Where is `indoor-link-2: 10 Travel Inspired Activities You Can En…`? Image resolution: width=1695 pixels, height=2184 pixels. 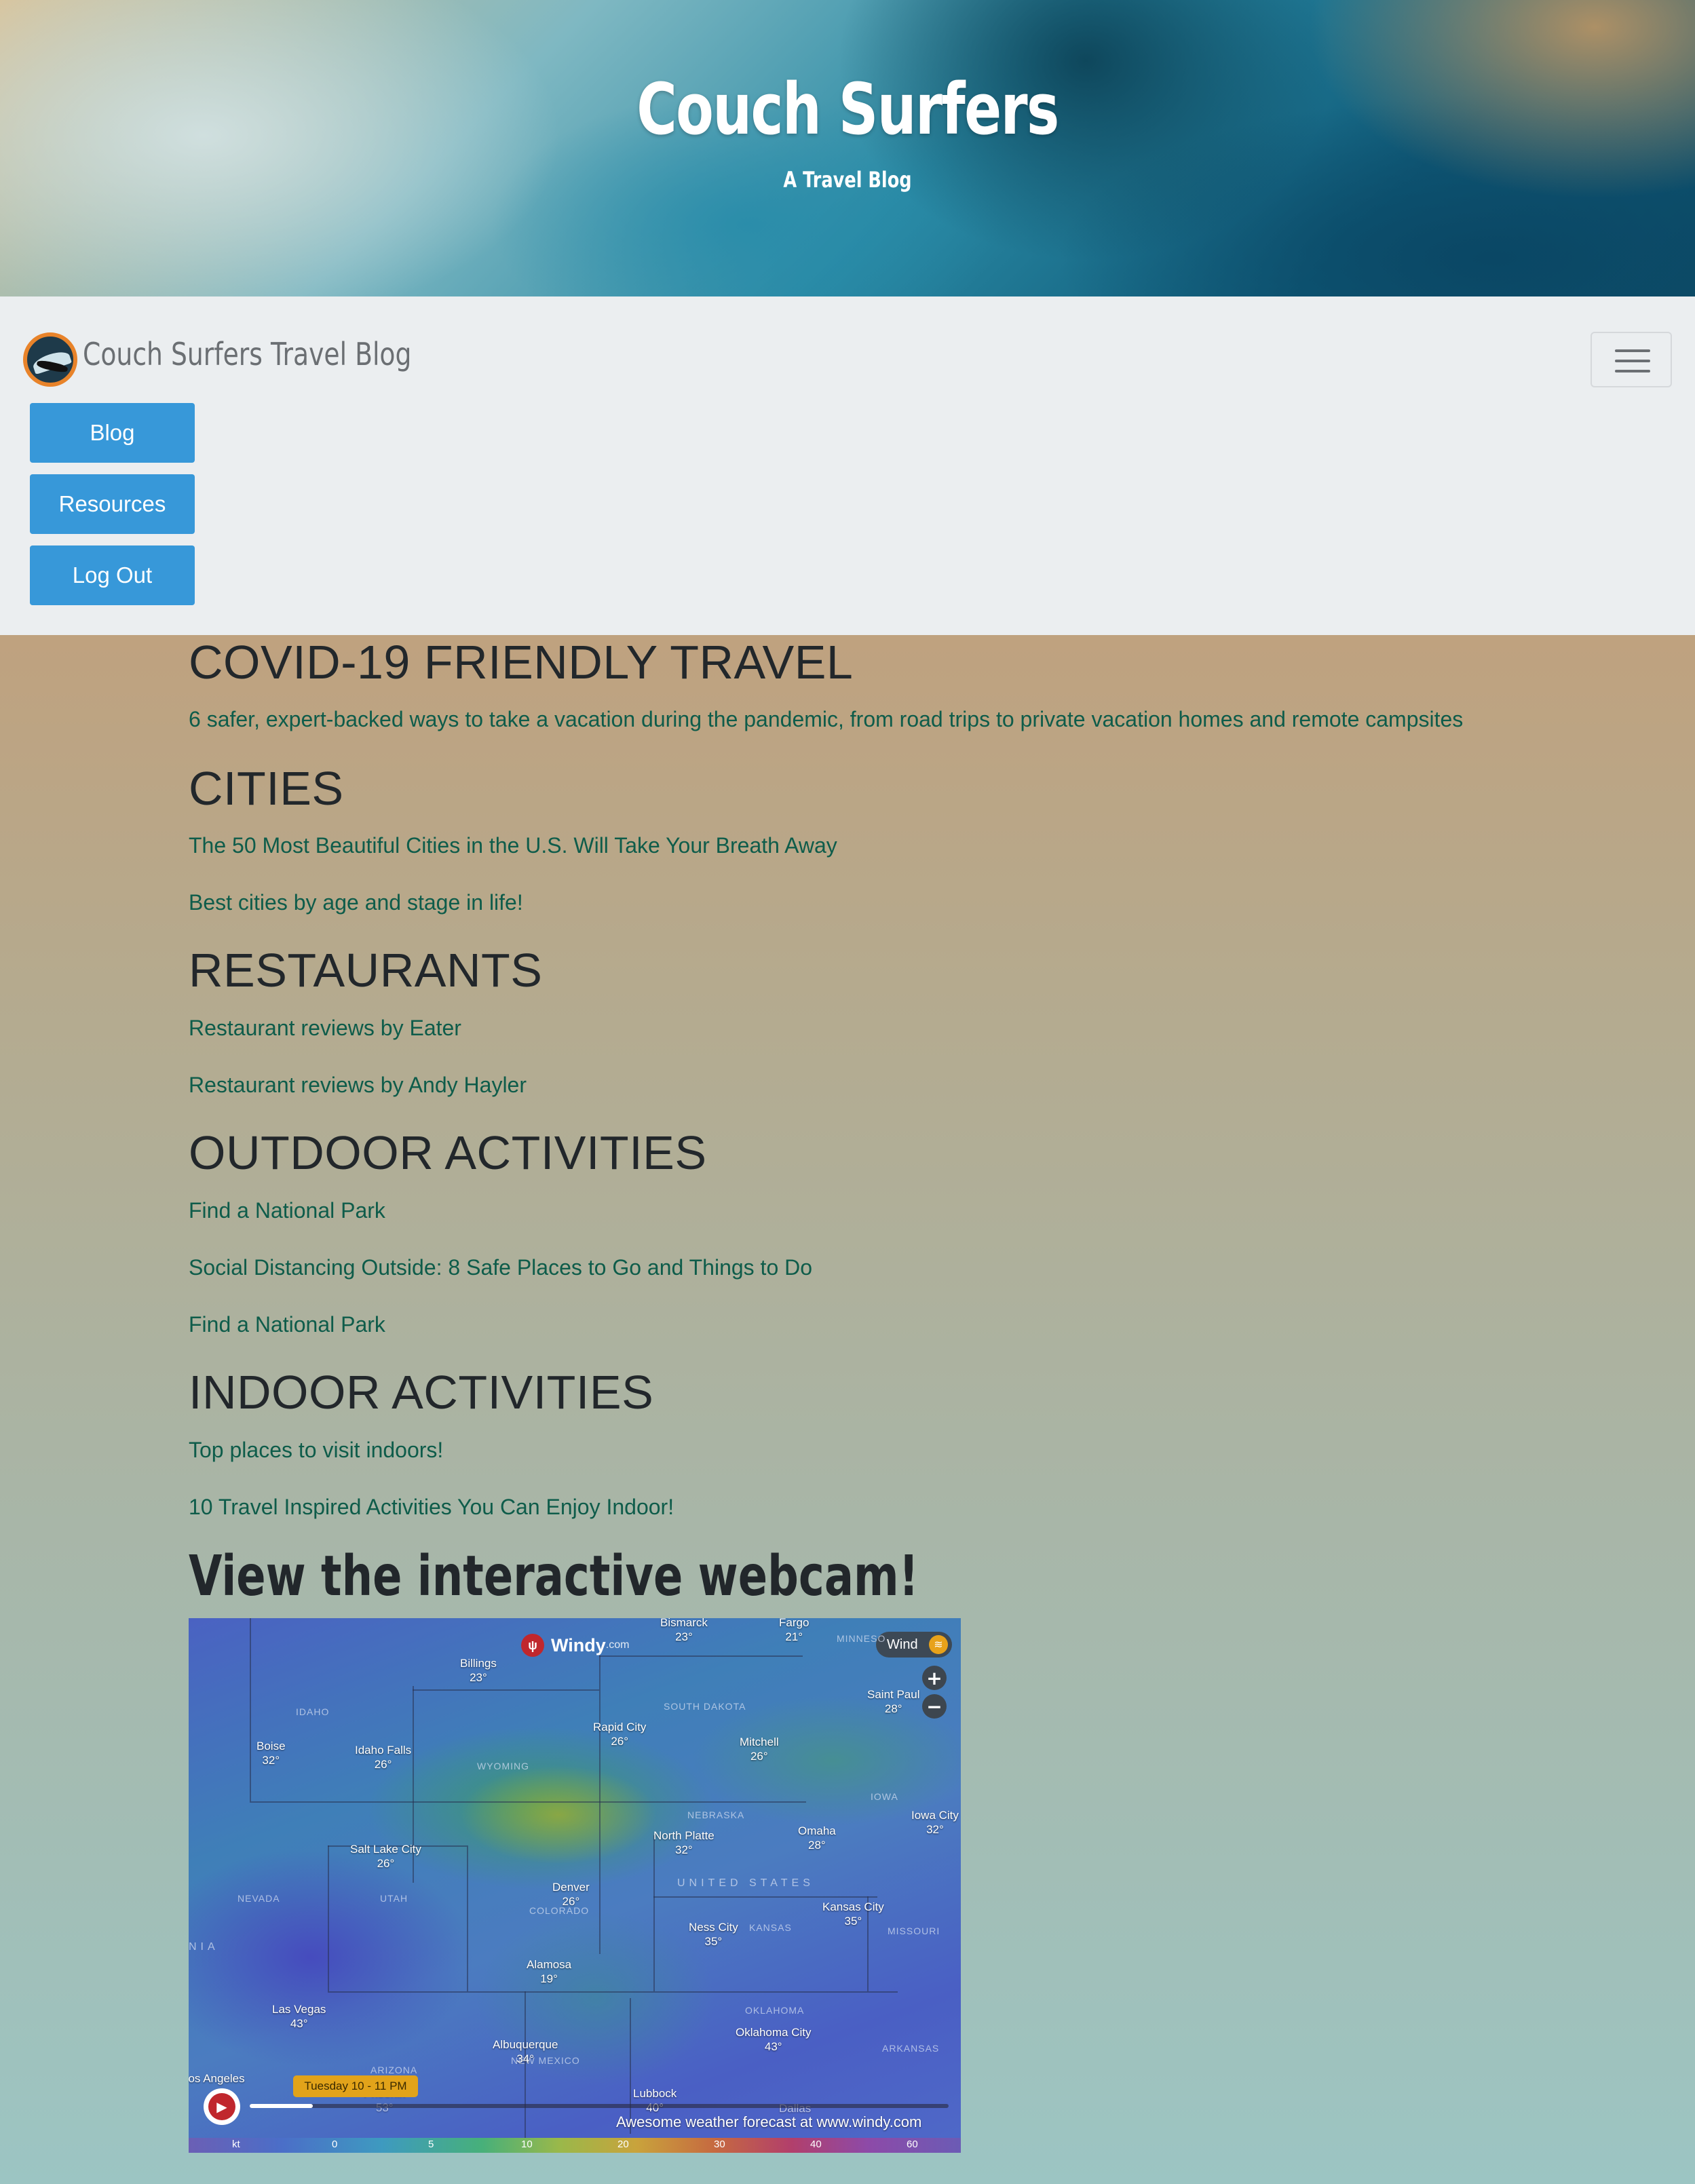
indoor-link-2: 10 Travel Inspired Activities You Can En… is located at coordinates (431, 1507).